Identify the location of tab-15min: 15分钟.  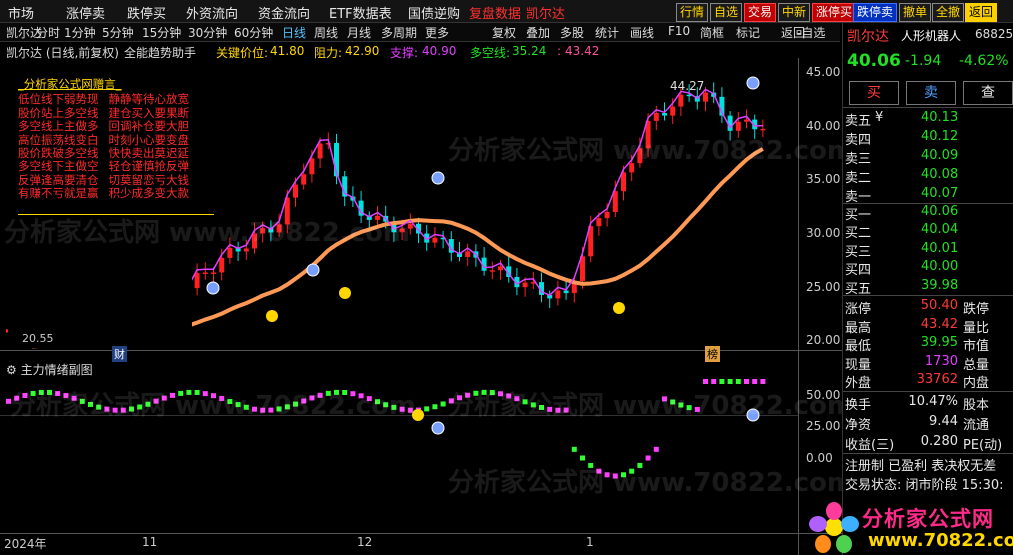
(161, 32).